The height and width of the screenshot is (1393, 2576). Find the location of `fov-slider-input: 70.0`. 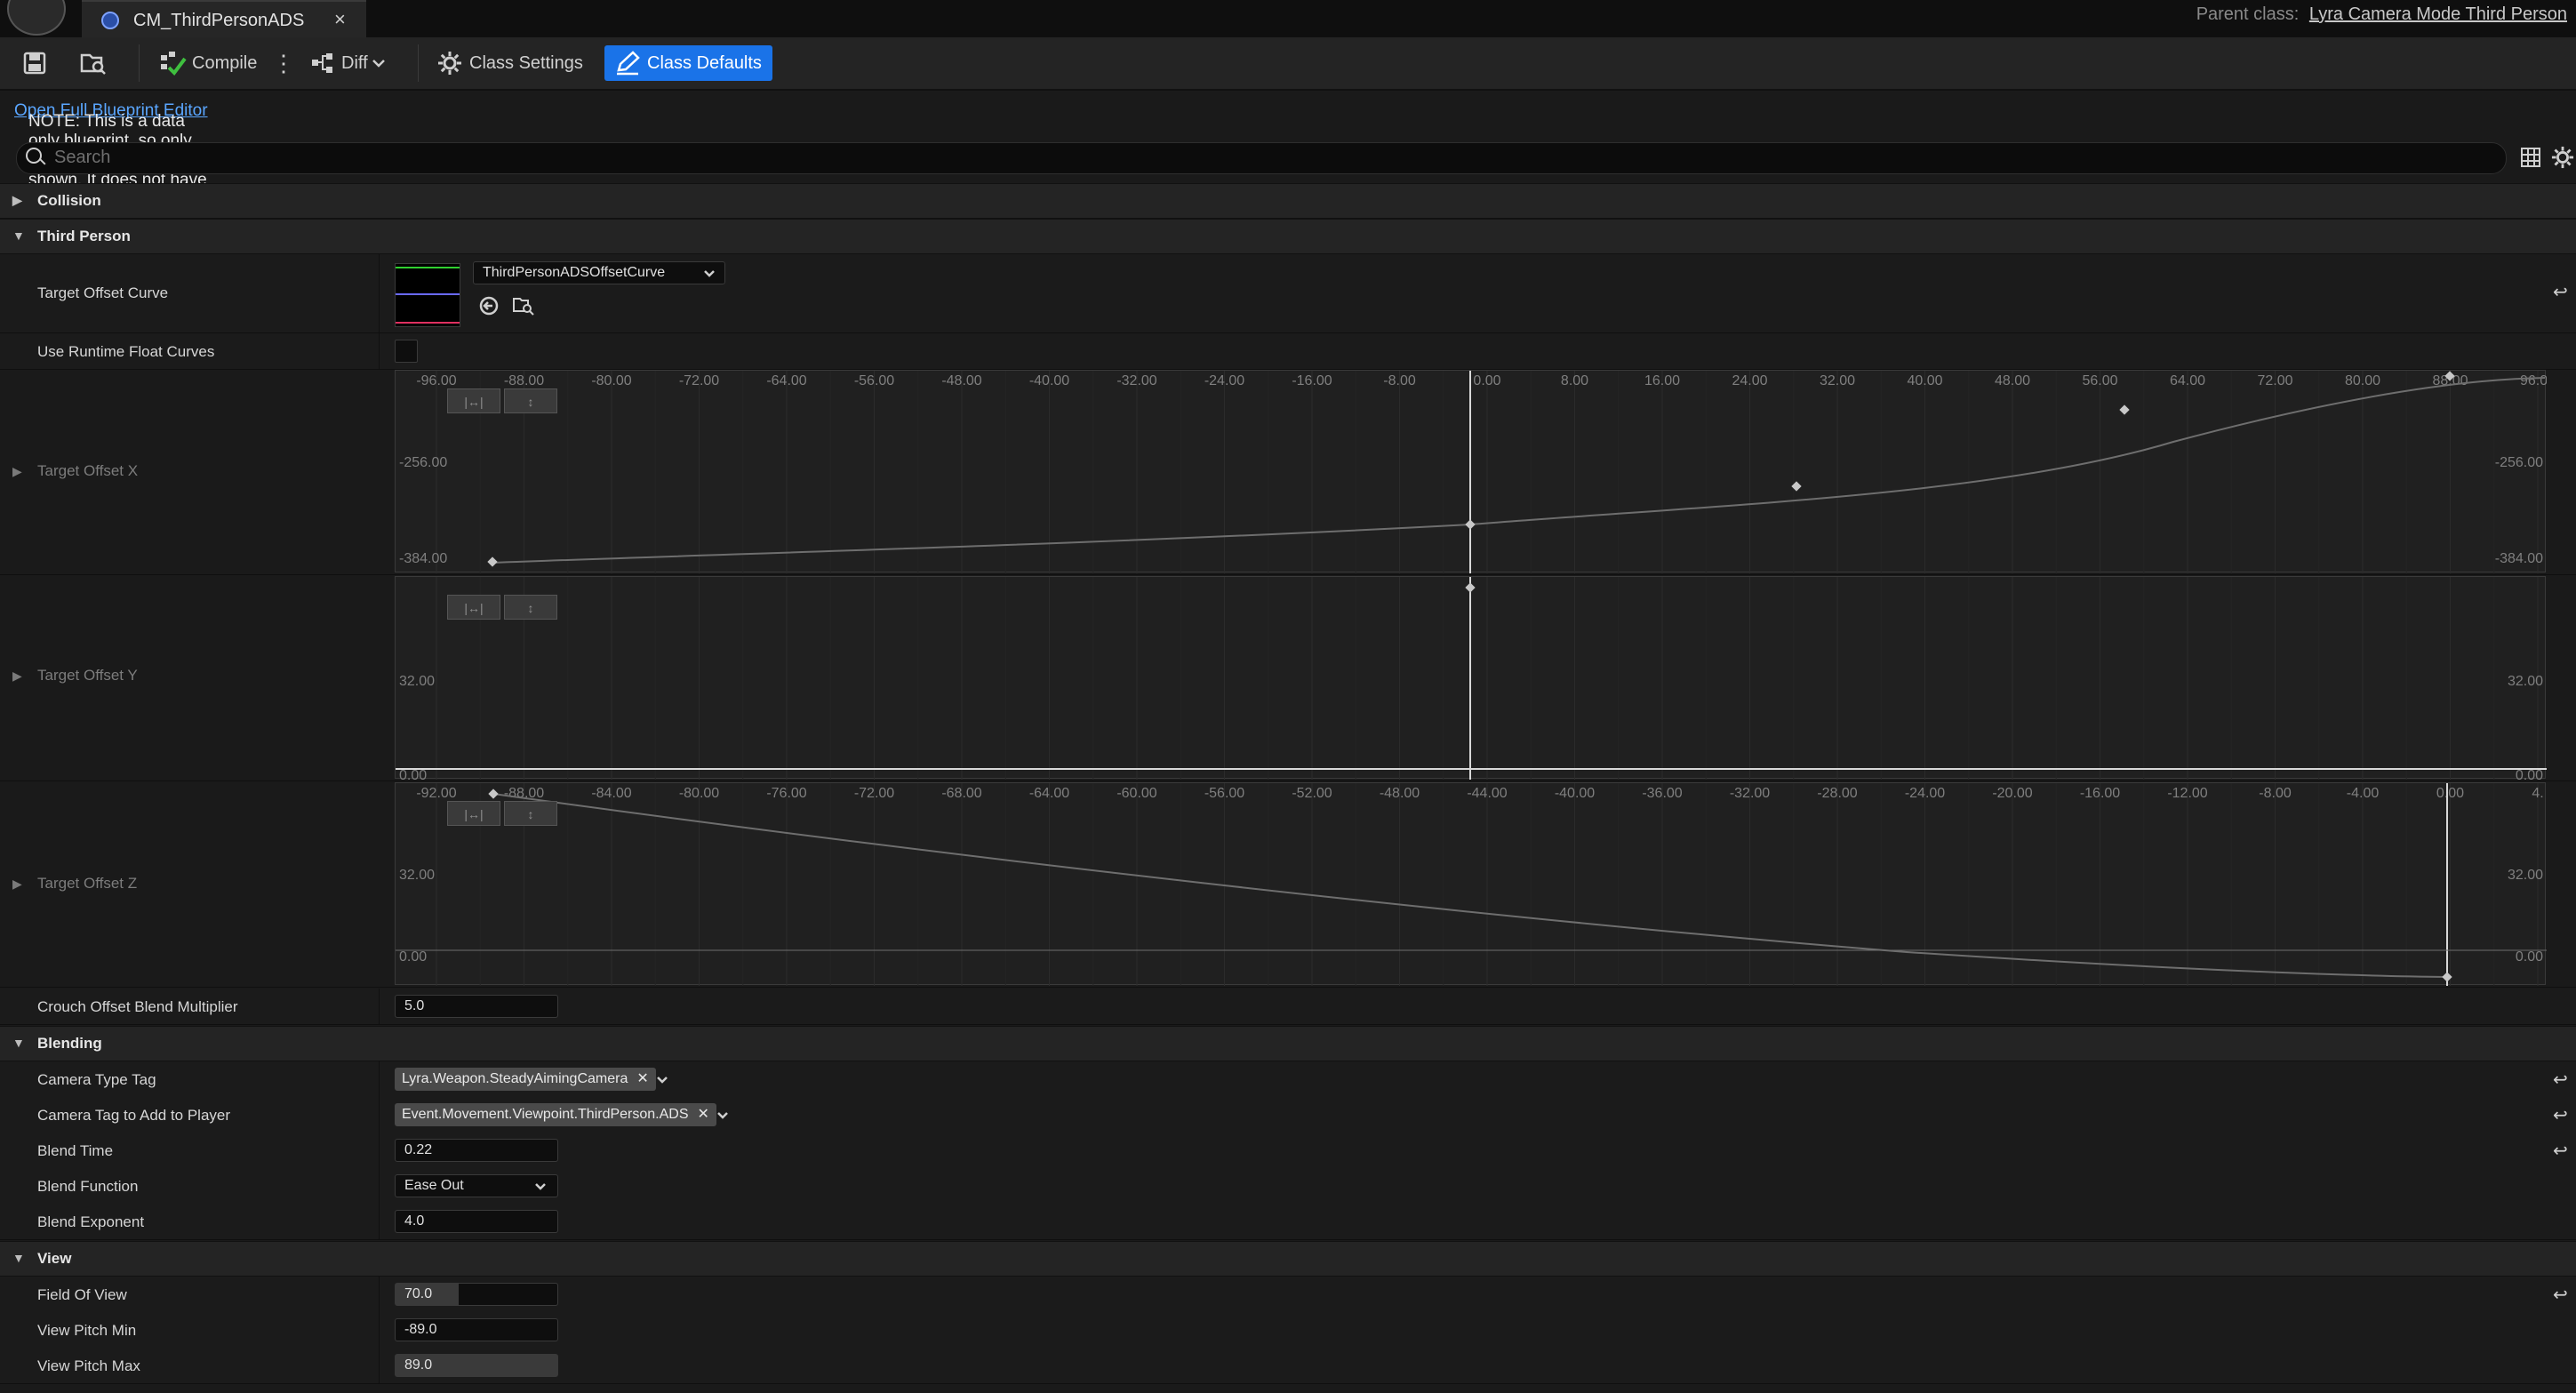

fov-slider-input: 70.0 is located at coordinates (476, 1295).